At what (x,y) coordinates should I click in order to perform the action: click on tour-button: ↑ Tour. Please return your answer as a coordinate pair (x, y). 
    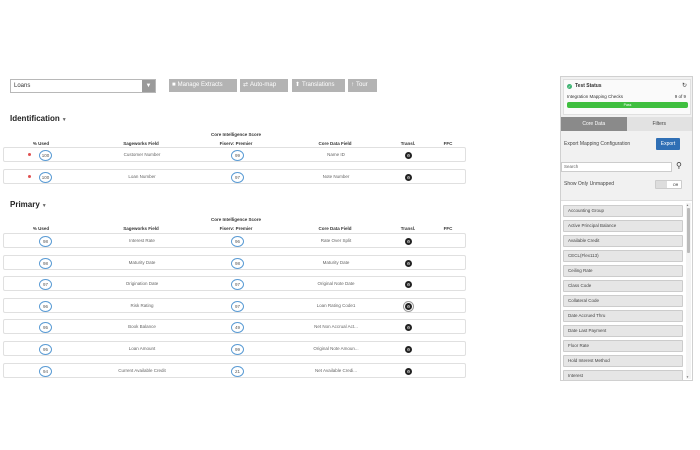
    Looking at the image, I should click on (362, 85).